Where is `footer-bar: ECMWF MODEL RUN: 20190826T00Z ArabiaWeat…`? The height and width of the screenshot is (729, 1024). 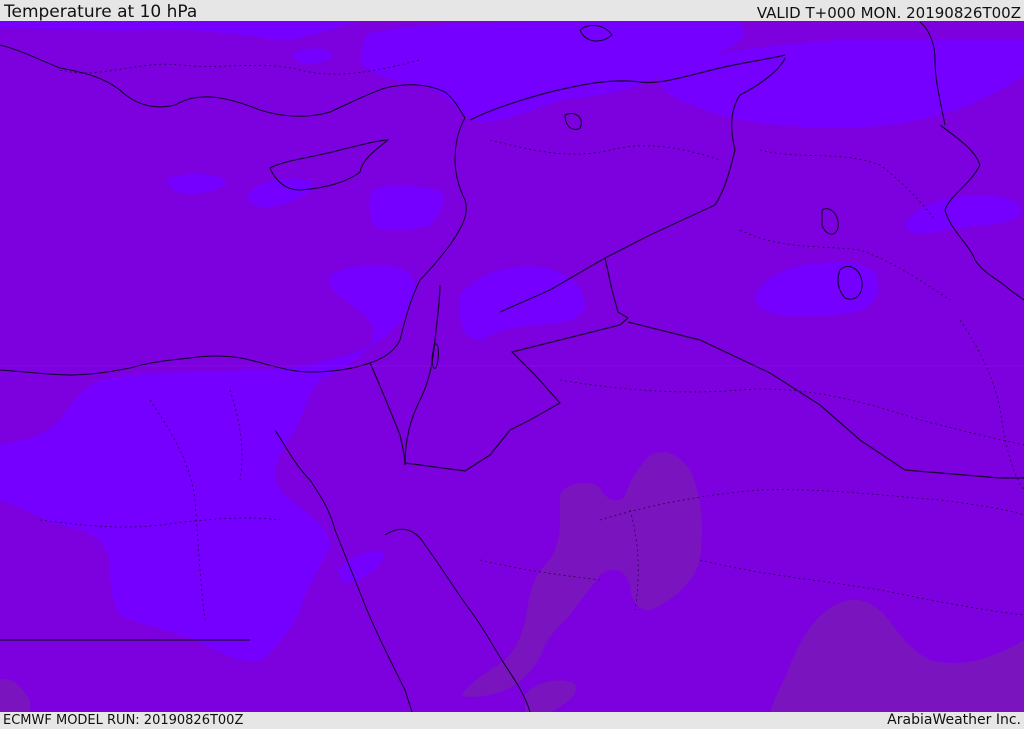 footer-bar: ECMWF MODEL RUN: 20190826T00Z ArabiaWeat… is located at coordinates (512, 720).